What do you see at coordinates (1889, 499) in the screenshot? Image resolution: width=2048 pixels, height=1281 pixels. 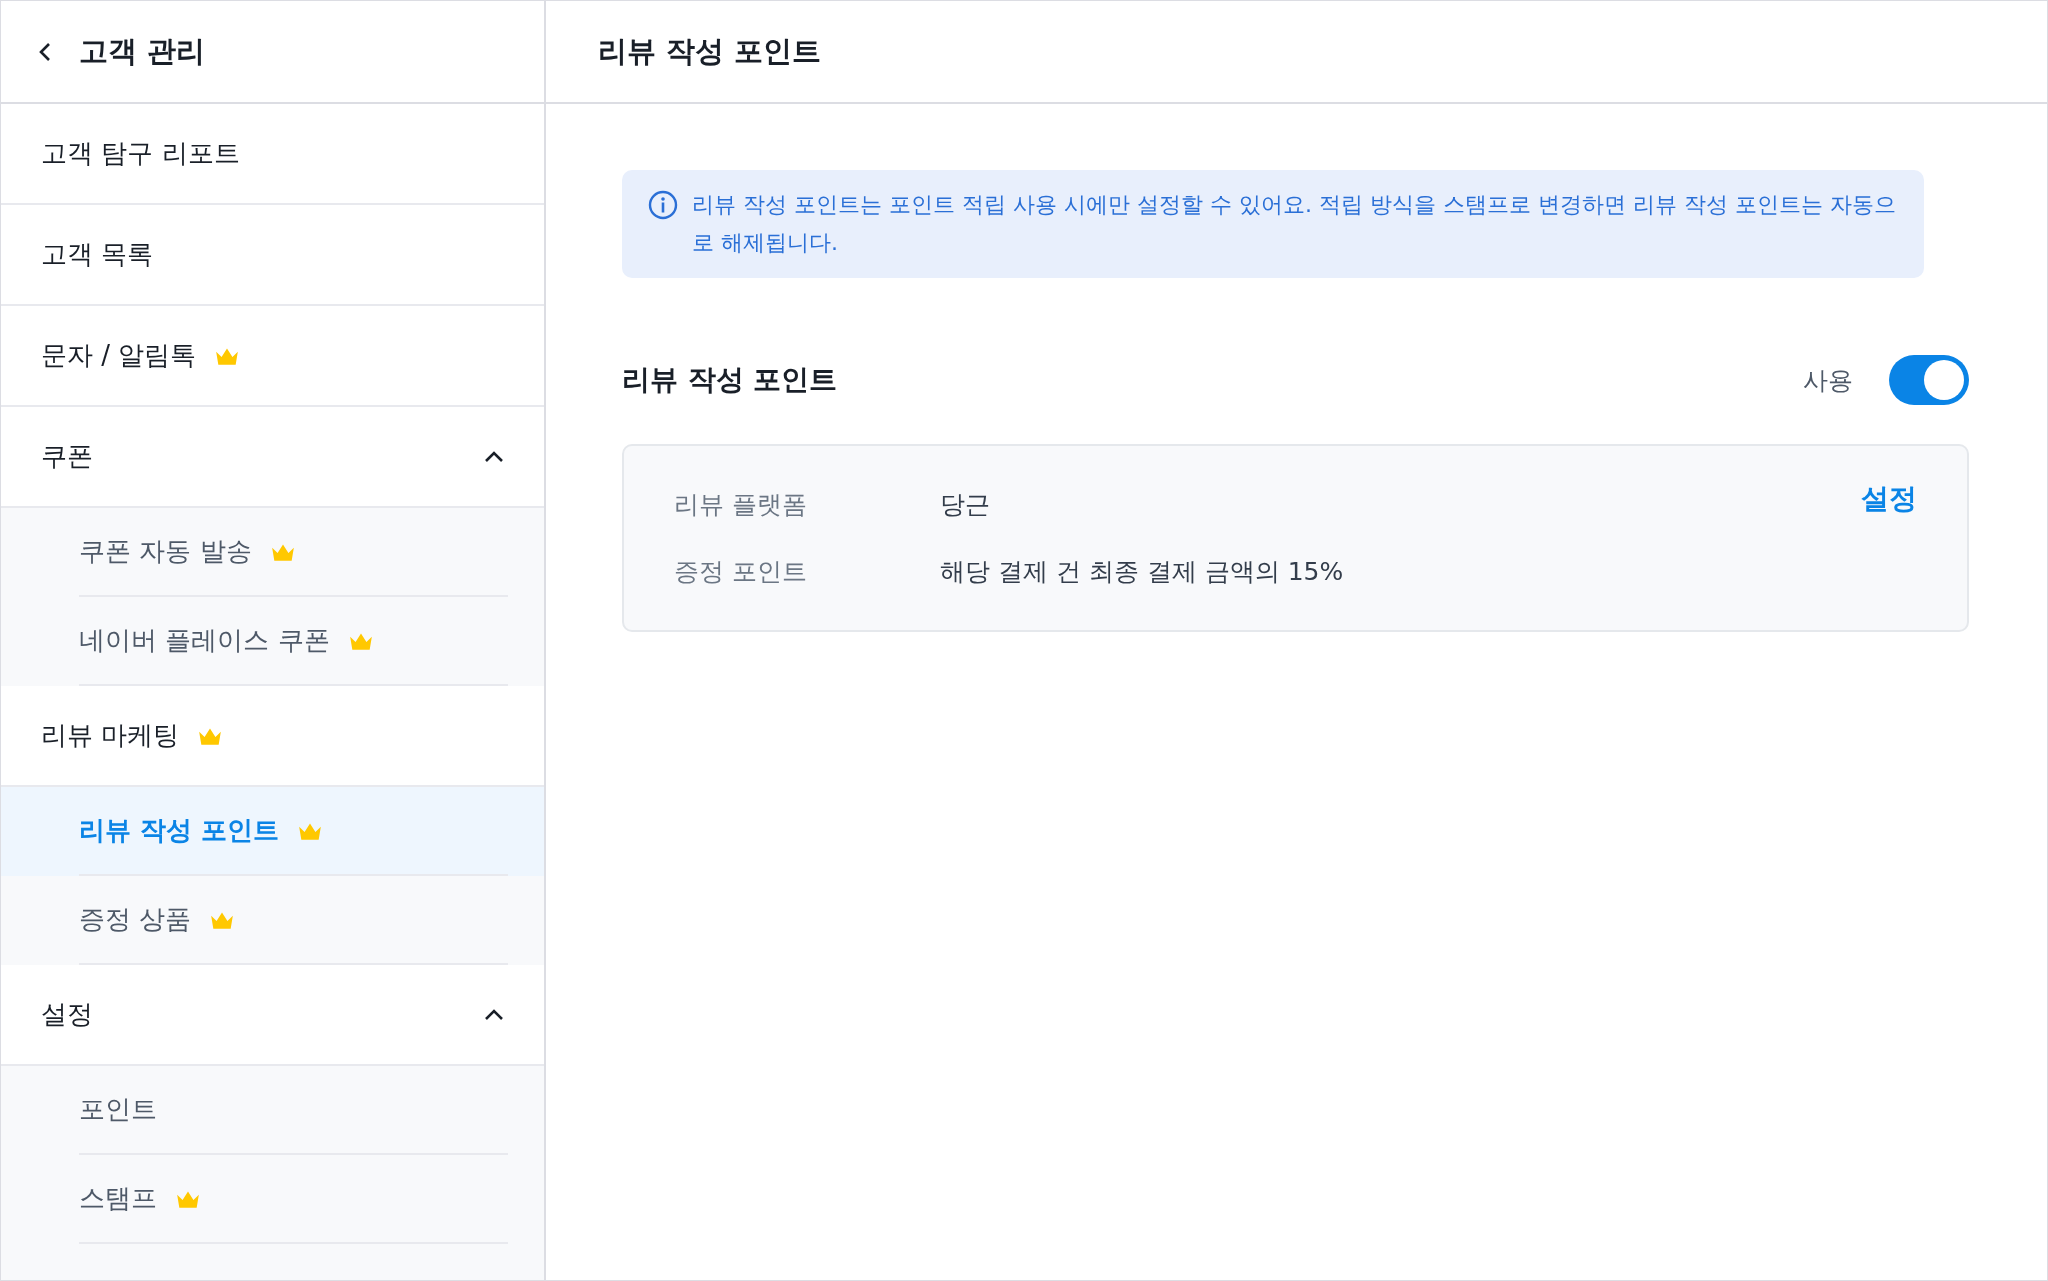 I see `settings-link: 설정` at bounding box center [1889, 499].